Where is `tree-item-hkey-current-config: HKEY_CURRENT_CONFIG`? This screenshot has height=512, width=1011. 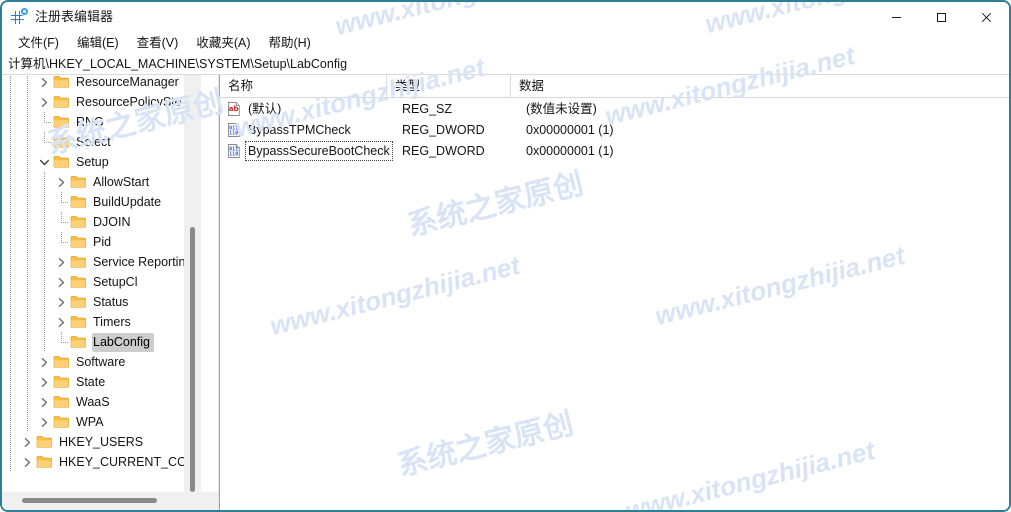 tree-item-hkey-current-config: HKEY_CURRENT_CONFIG is located at coordinates (101, 462).